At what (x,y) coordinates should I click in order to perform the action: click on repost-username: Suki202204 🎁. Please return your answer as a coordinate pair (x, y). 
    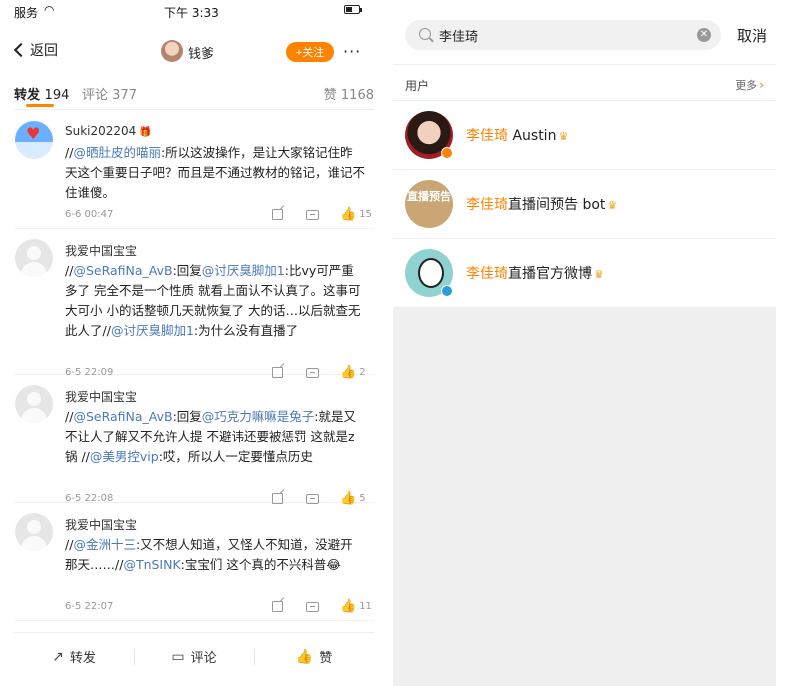
    Looking at the image, I should click on (108, 131).